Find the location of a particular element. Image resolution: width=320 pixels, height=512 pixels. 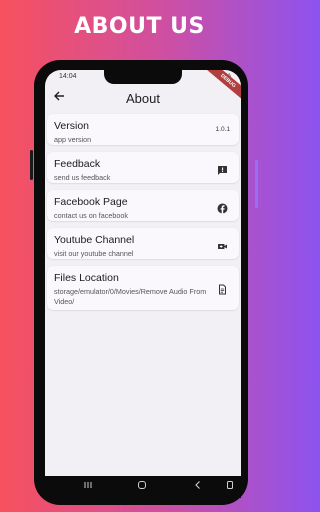

item-subtitle: send us feedback is located at coordinates (82, 177).